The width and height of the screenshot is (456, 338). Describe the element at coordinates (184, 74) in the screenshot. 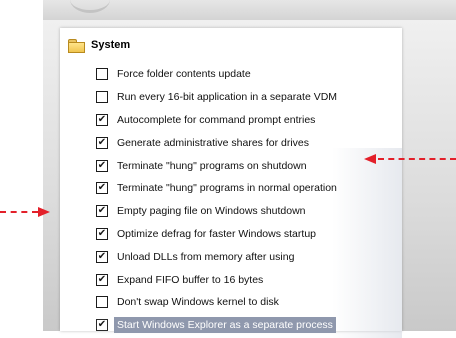

I see `option-label: Force folder contents update` at that location.